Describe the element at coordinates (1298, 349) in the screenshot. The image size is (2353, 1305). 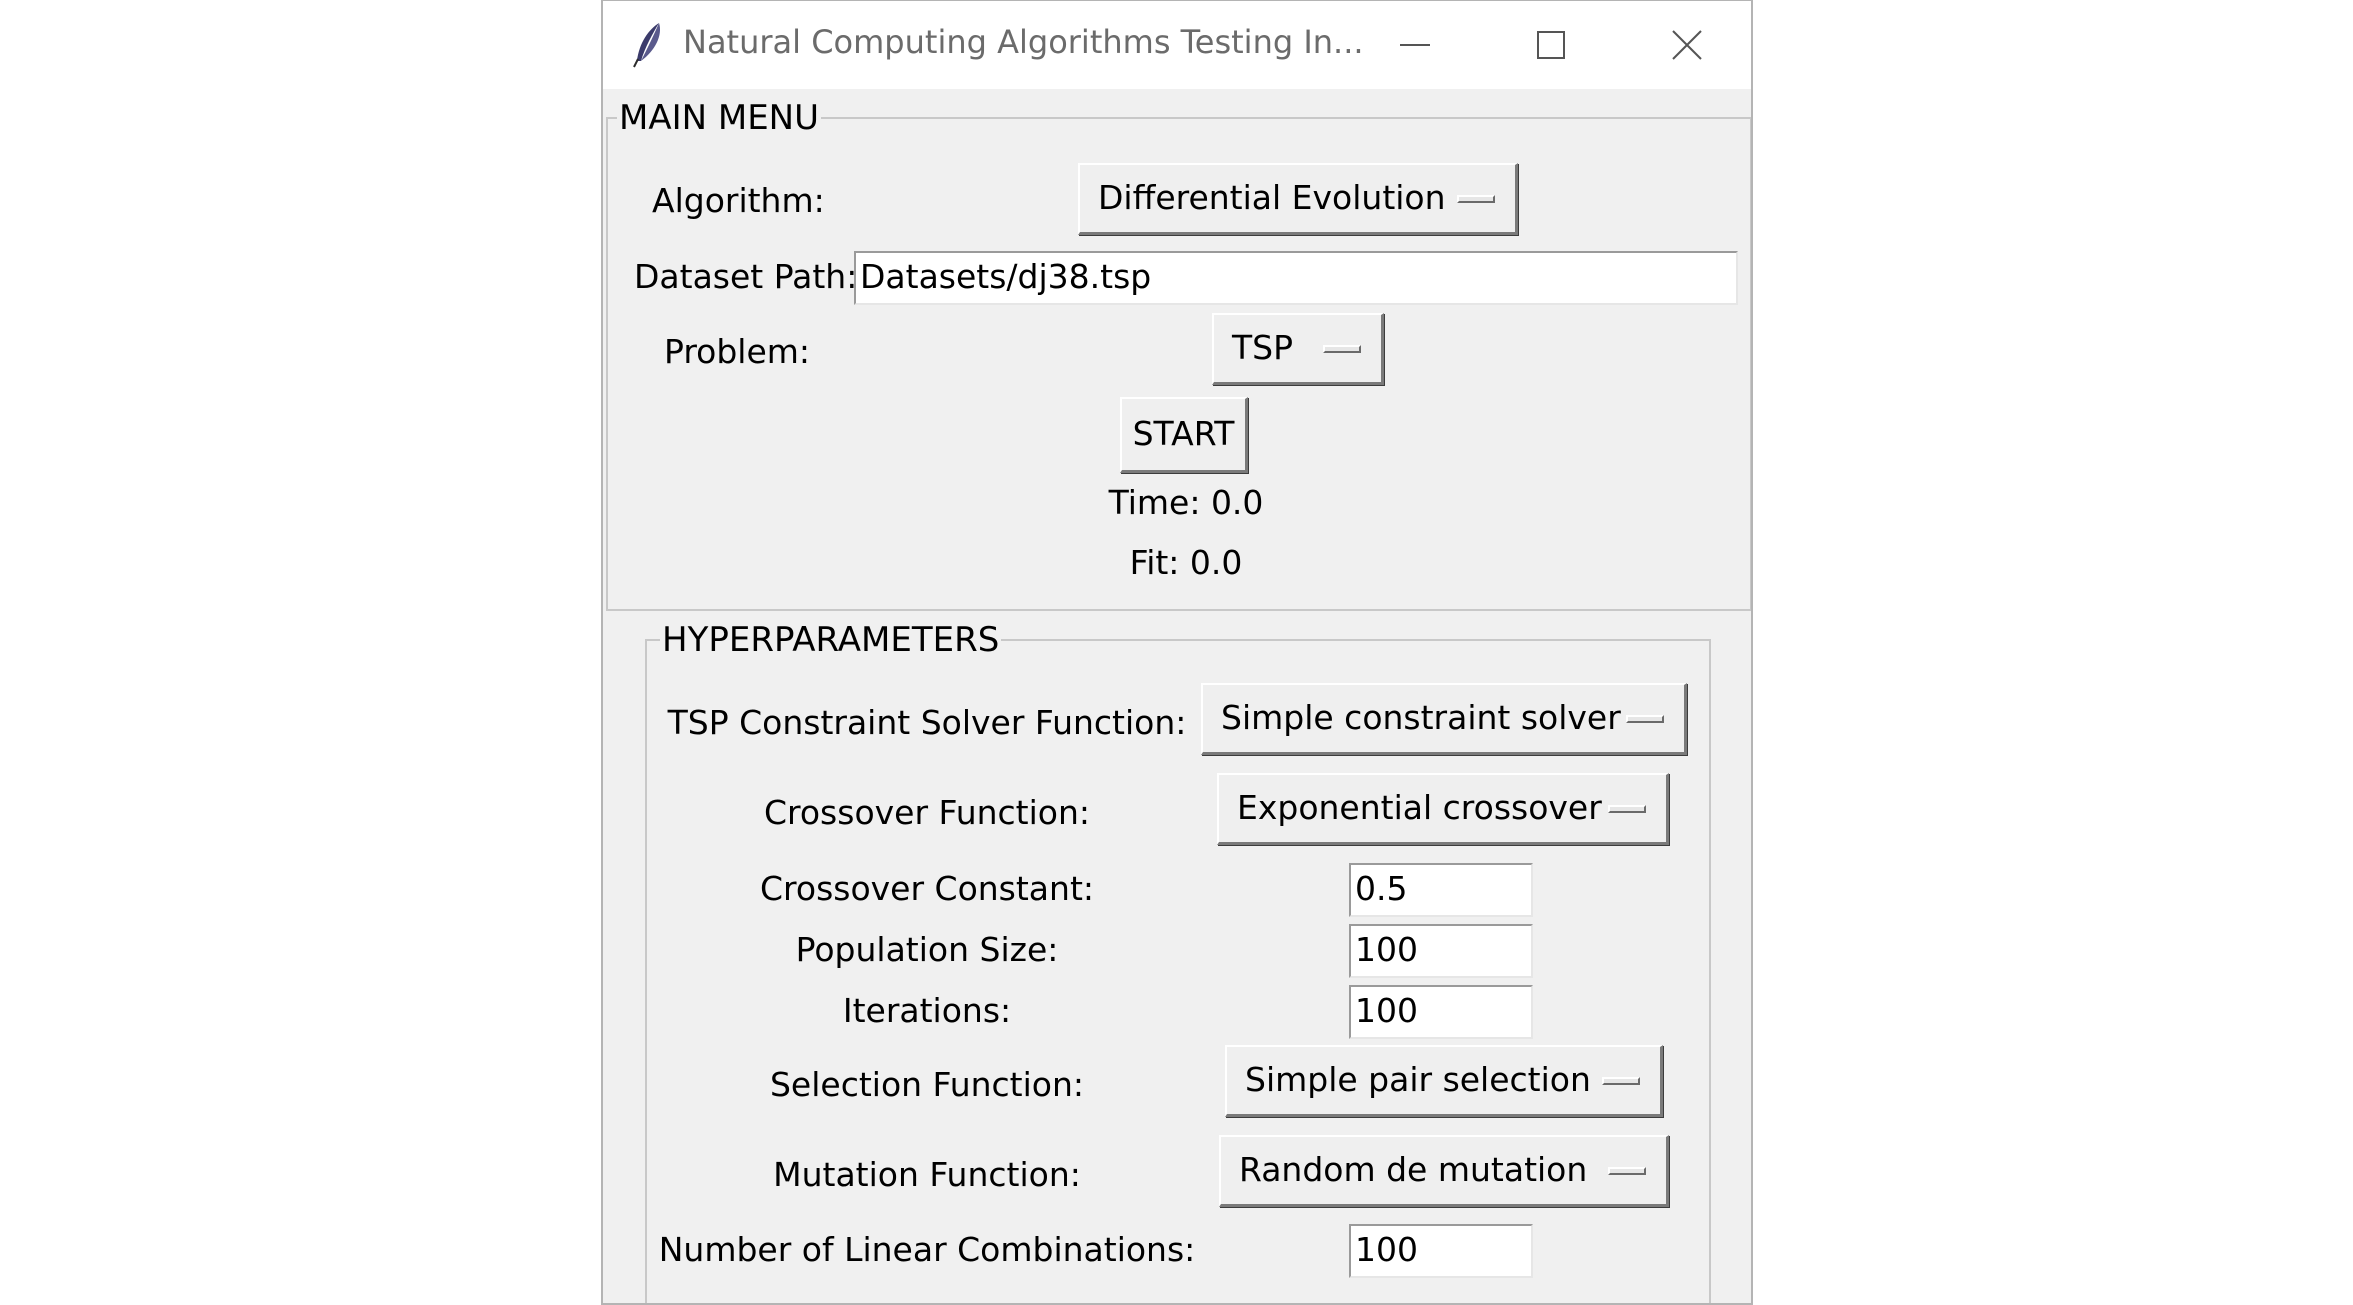
I see `problem-dropdown: TSP` at that location.